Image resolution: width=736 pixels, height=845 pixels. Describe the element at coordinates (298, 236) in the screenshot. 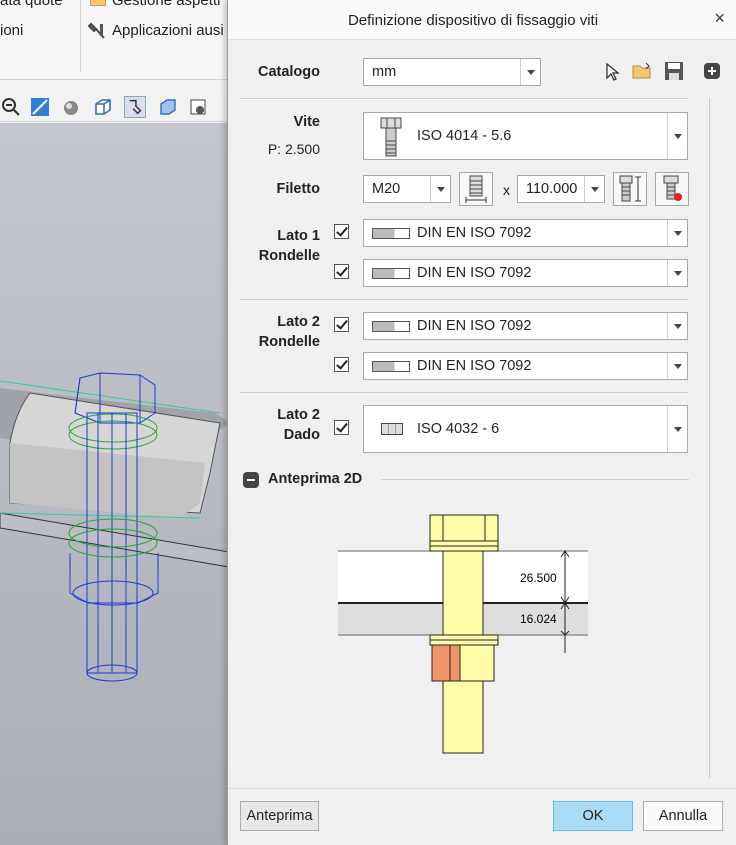

I see `side1-label: Lato 1` at that location.